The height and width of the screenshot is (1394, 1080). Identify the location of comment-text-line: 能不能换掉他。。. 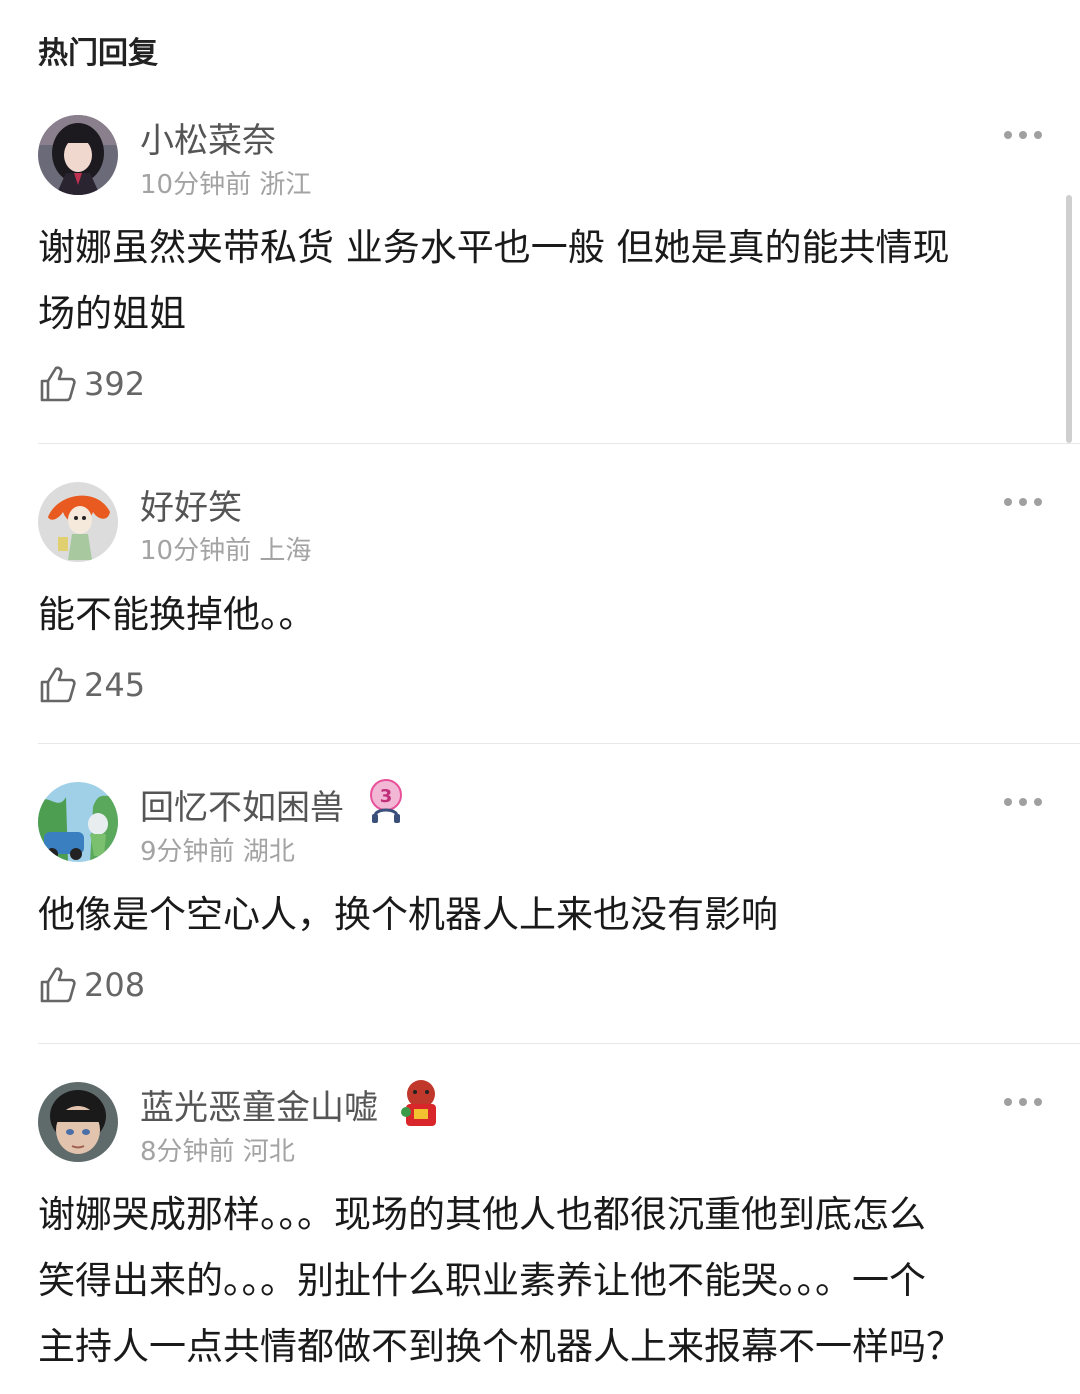
(177, 614).